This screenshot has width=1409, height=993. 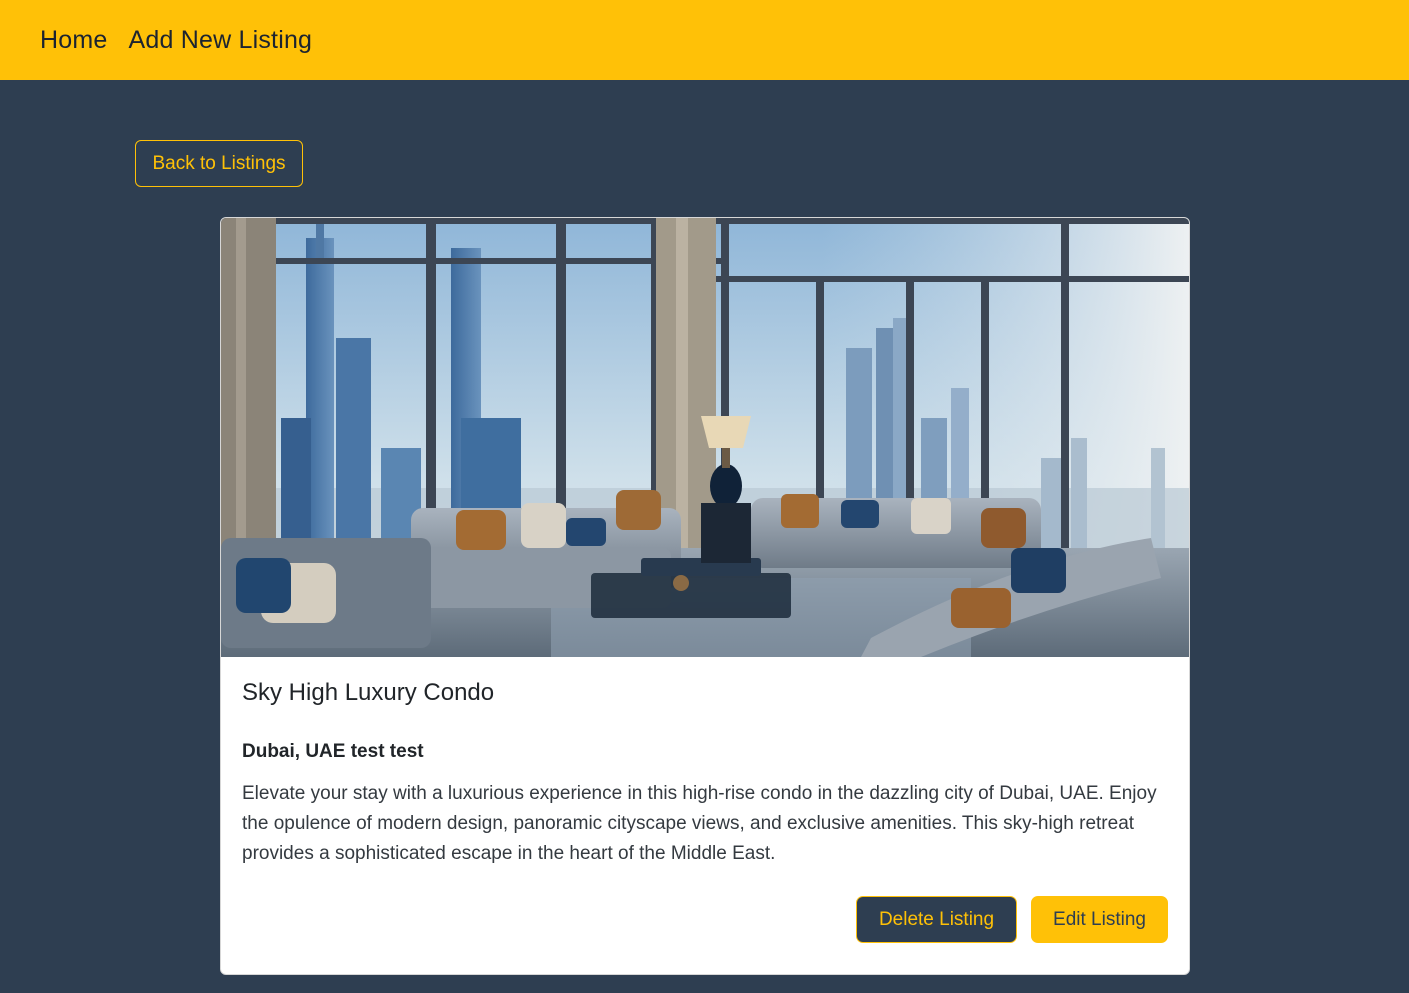 What do you see at coordinates (936, 919) in the screenshot?
I see `delete-listing-button: Delete Listing` at bounding box center [936, 919].